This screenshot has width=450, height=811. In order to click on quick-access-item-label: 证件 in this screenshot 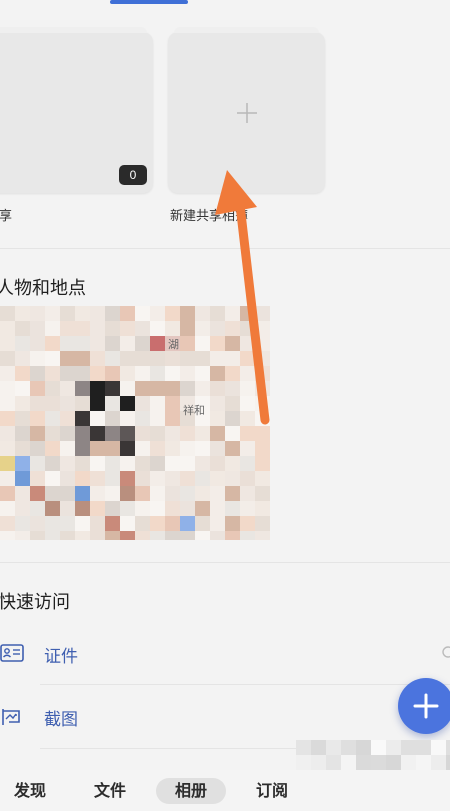, I will do `click(61, 657)`.